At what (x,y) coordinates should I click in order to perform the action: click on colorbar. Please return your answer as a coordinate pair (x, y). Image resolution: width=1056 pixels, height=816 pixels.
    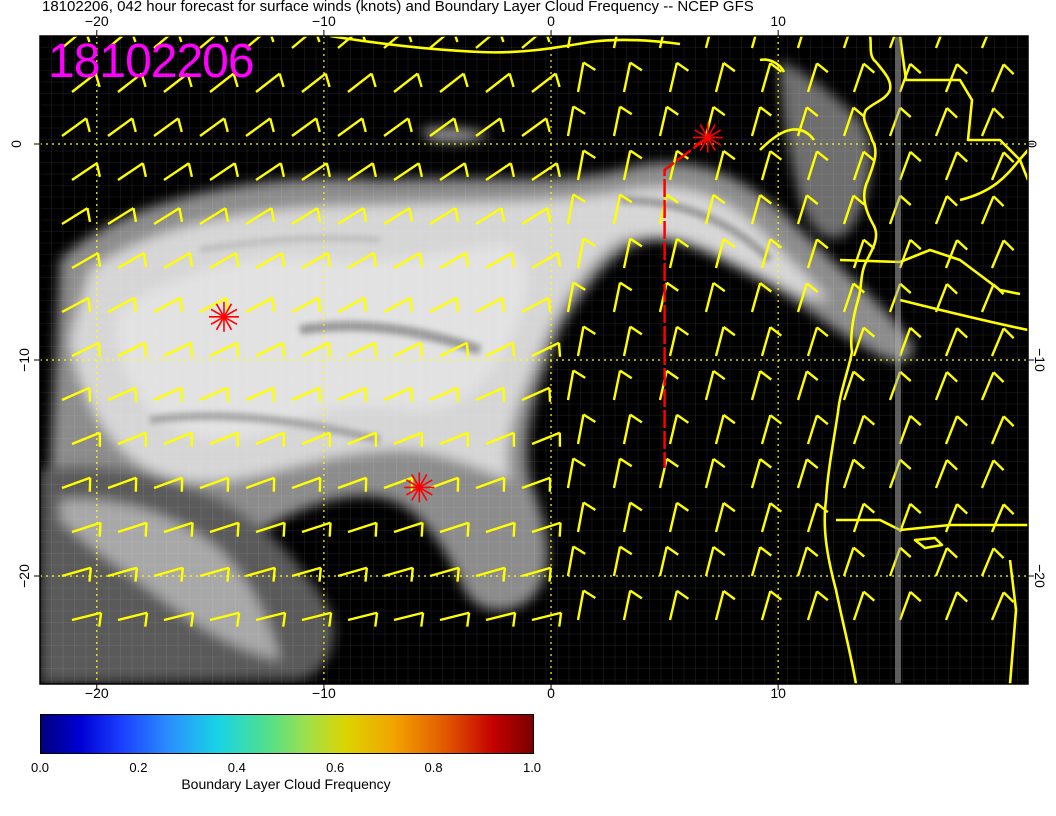
    Looking at the image, I should click on (287, 734).